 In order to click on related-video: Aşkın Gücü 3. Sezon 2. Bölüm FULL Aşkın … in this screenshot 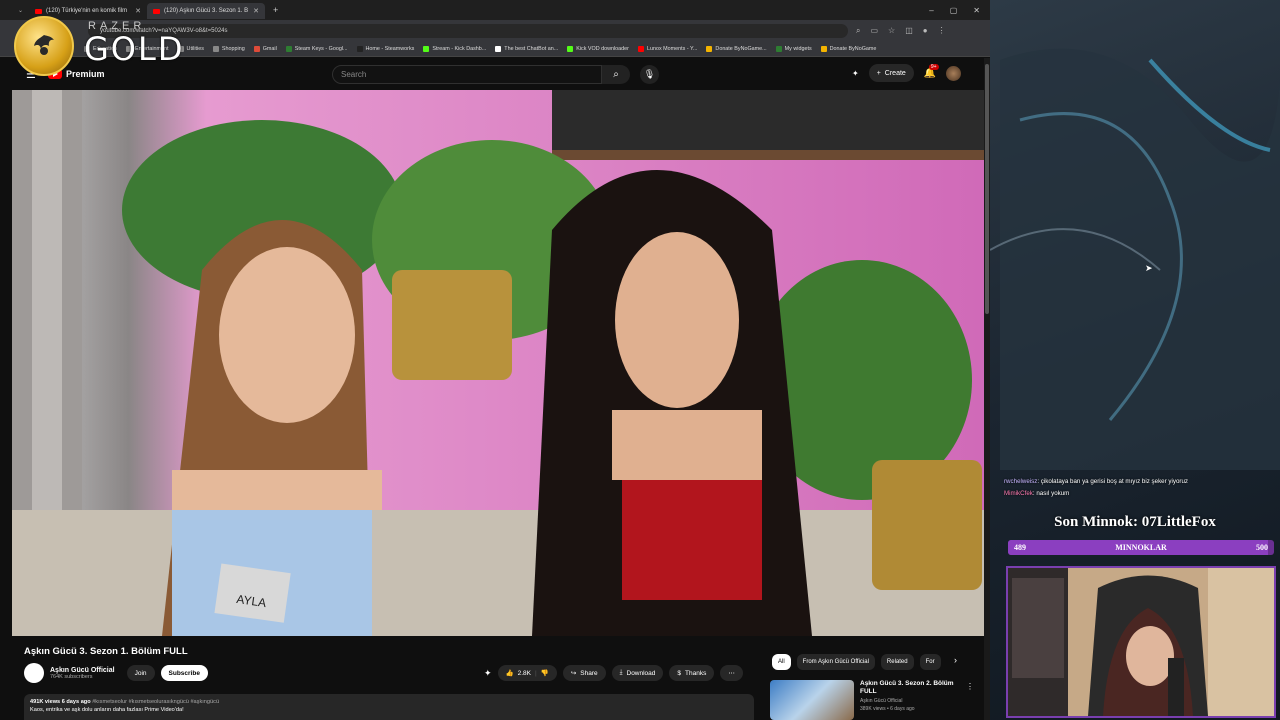, I will do `click(872, 700)`.